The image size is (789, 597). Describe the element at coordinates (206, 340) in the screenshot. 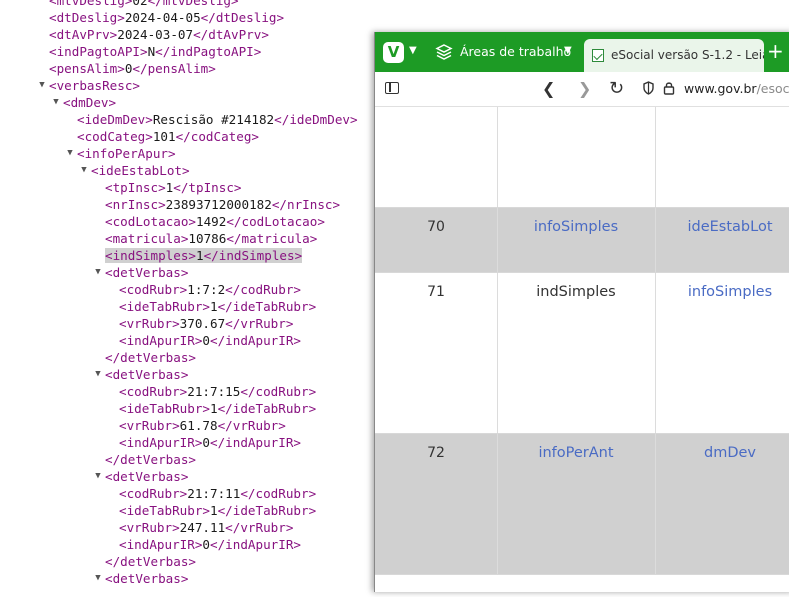

I see `xml-text-value: 0` at that location.